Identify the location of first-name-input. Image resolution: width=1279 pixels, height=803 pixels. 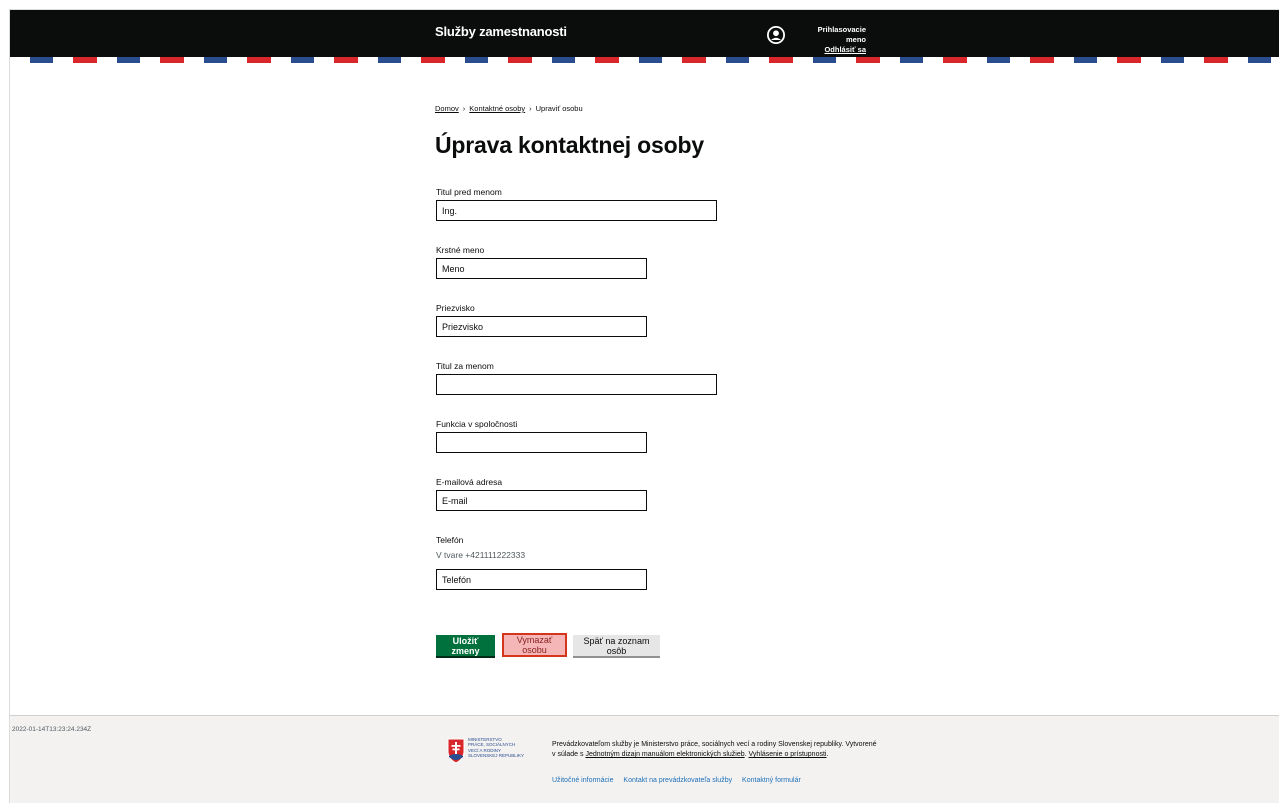
(541, 268).